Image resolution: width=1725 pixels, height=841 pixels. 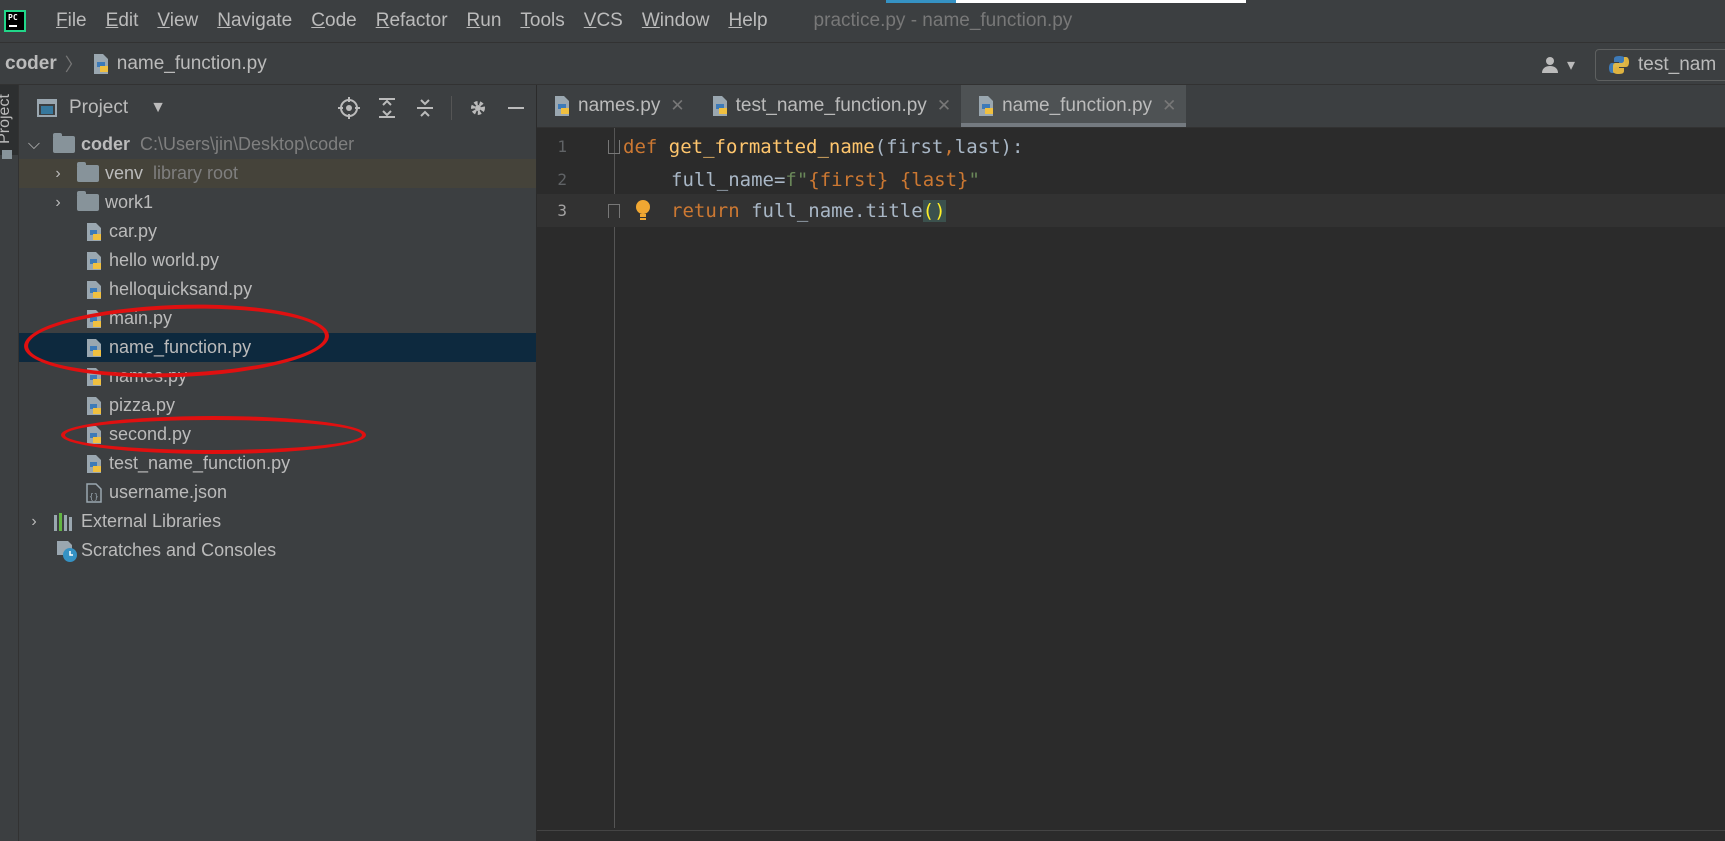 What do you see at coordinates (151, 521) in the screenshot?
I see `tree-item-label: External Libraries` at bounding box center [151, 521].